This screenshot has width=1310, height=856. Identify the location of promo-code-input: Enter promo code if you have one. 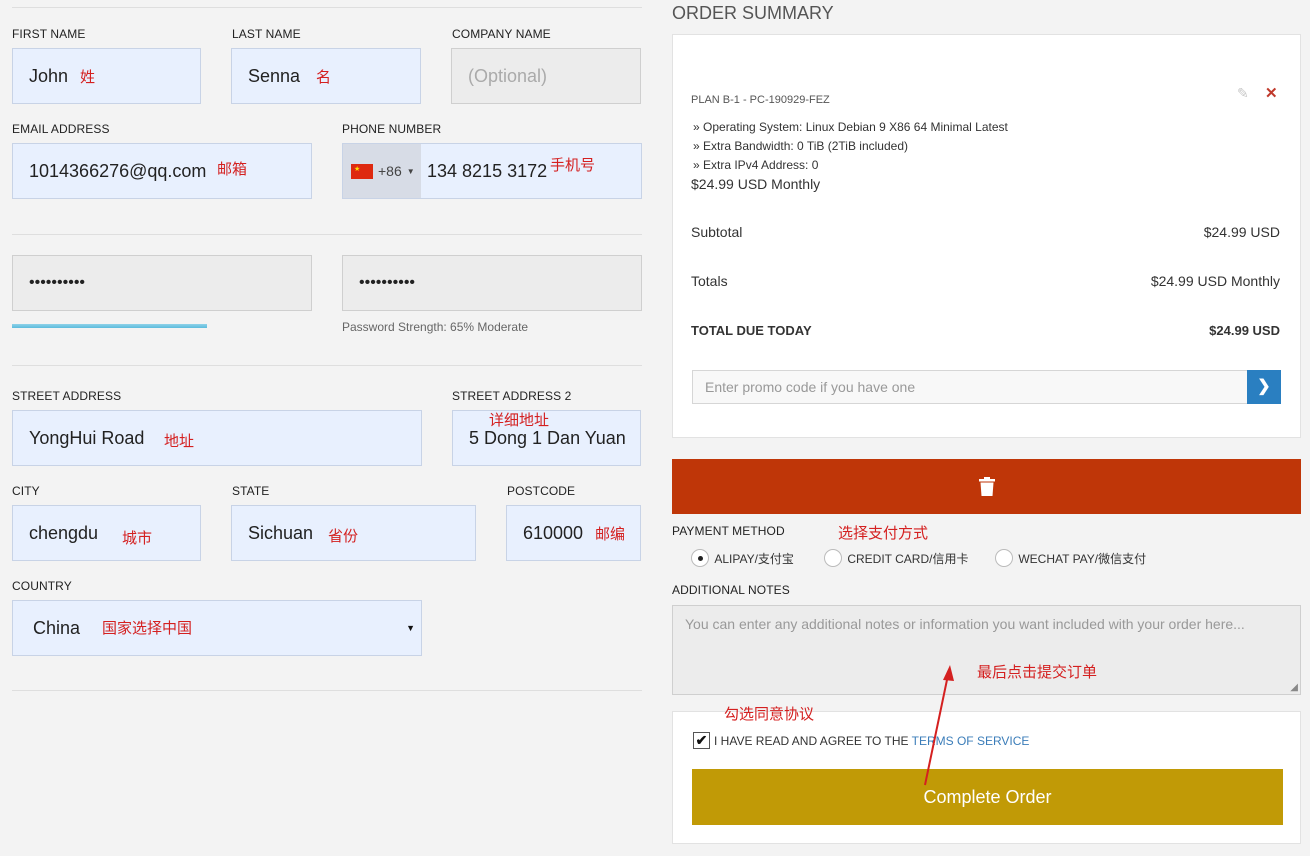
(970, 387).